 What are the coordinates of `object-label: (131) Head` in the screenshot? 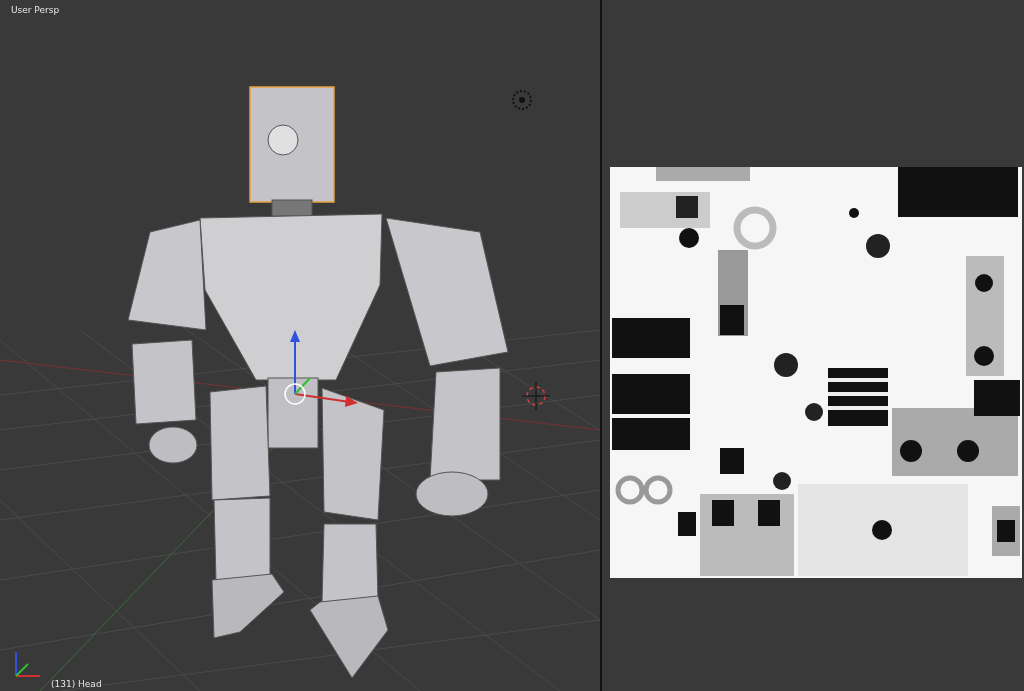 It's located at (76, 684).